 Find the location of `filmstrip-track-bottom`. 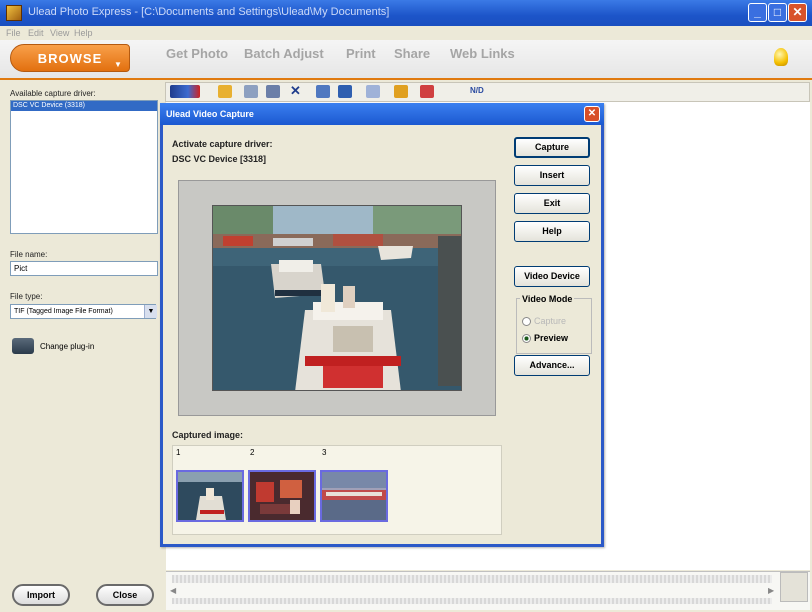

filmstrip-track-bottom is located at coordinates (472, 601).